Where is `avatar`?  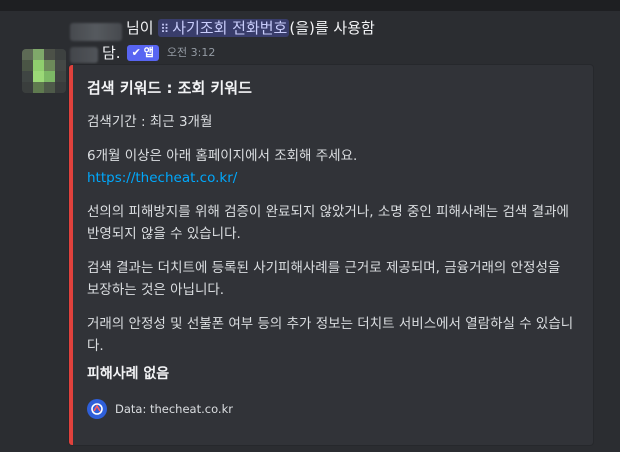 avatar is located at coordinates (44, 71).